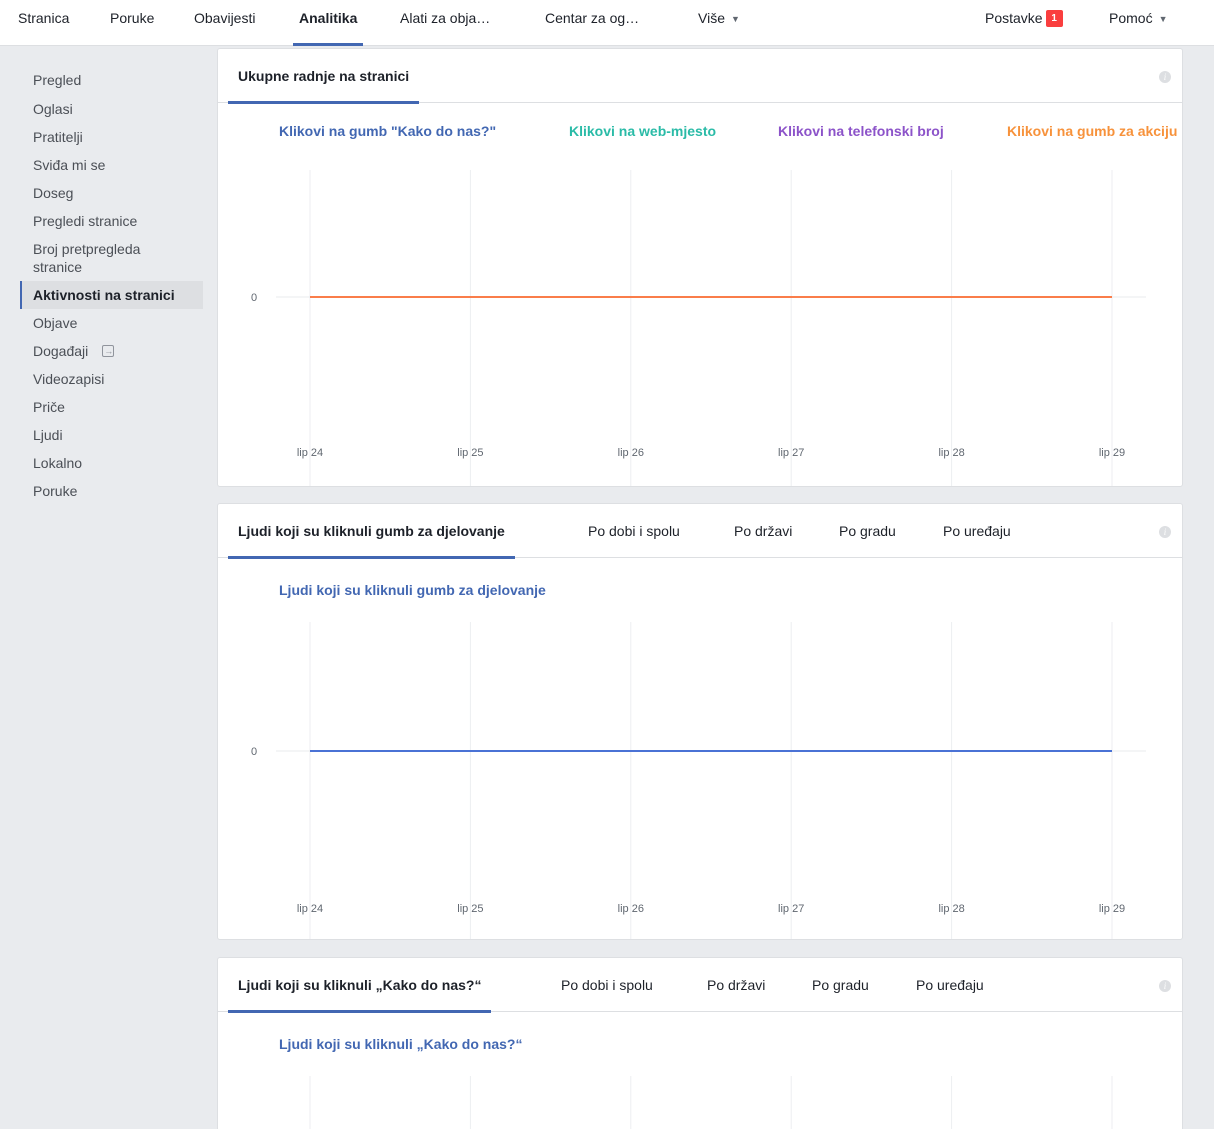  I want to click on help-label: Pomoć, so click(1131, 18).